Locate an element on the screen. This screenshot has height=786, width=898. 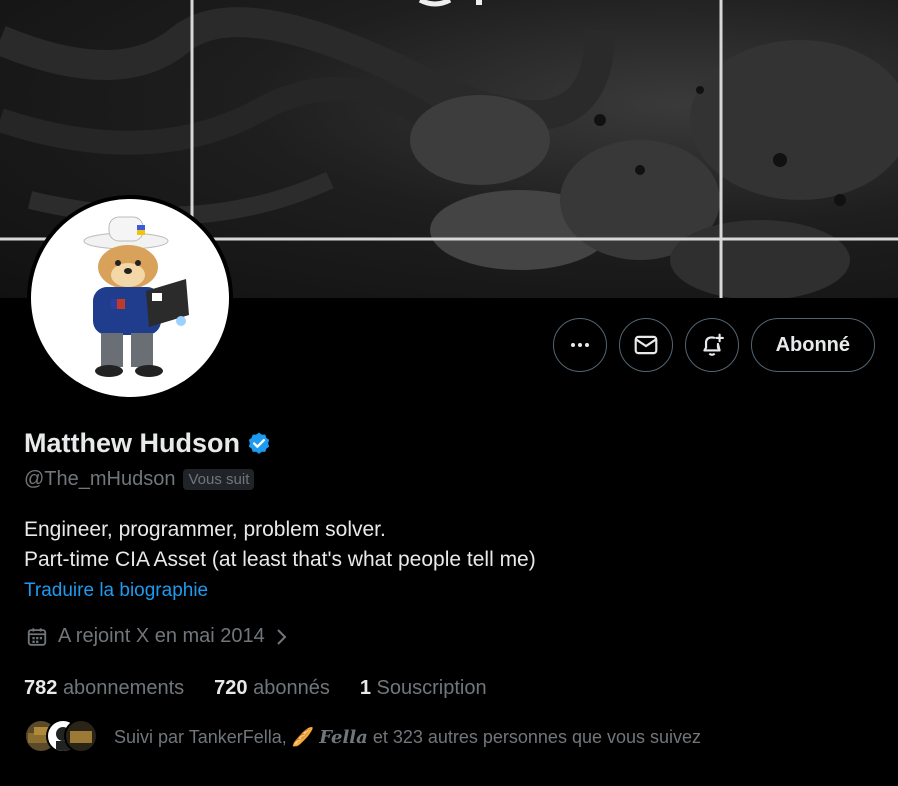
joined-date: A rejoint X en mai 2014 is located at coordinates (157, 636).